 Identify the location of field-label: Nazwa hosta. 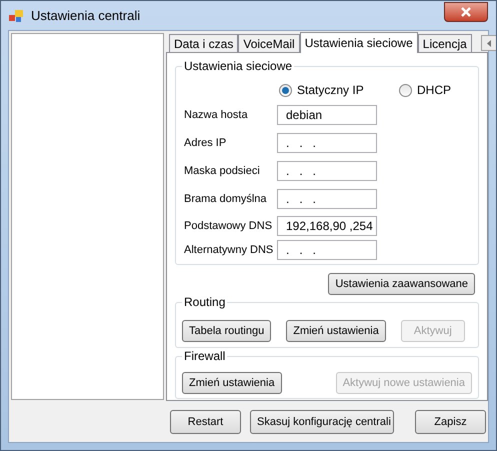
(216, 115).